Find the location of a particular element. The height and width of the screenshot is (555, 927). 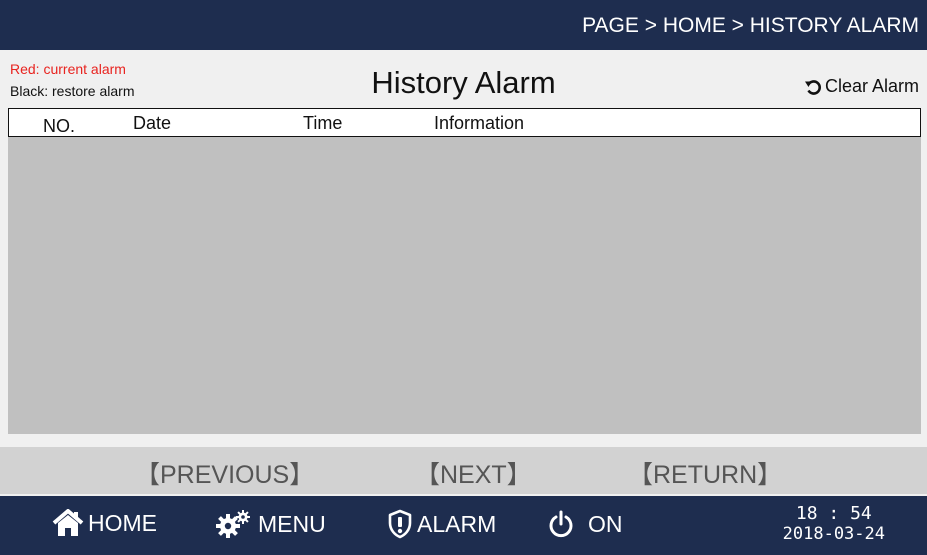

bottom-nav-bar: HOME MENU ALARM ON 18: 54 2018-03-24 is located at coordinates (463, 525).